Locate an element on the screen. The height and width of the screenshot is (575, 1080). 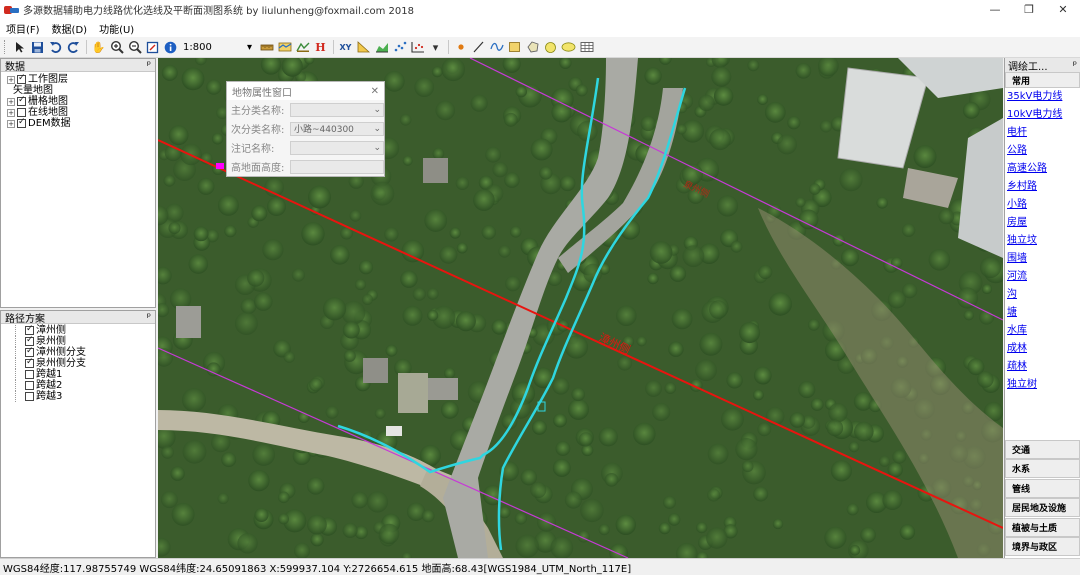
route-item-quanzhou: 泉州侧 is located at coordinates (78, 341).